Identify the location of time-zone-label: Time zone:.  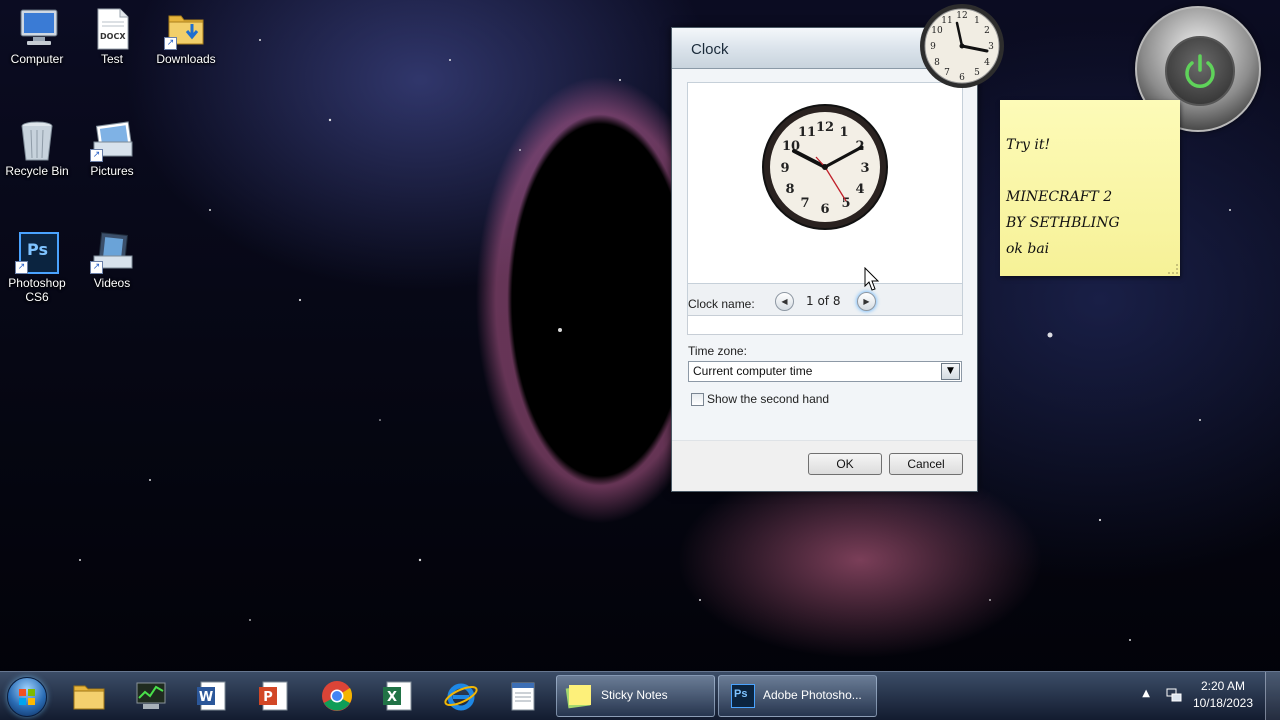
(717, 351).